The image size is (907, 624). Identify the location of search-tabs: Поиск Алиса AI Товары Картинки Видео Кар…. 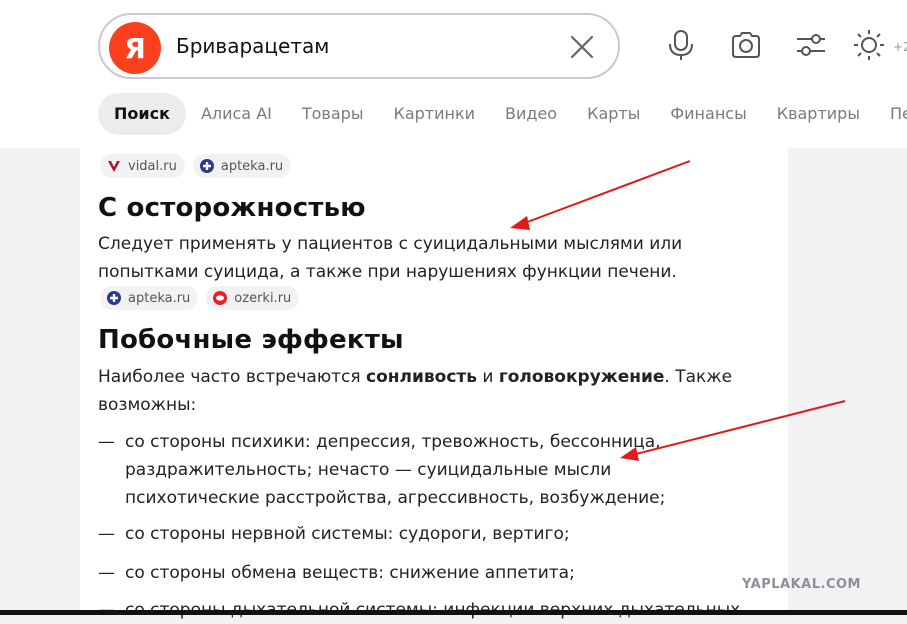
(502, 114).